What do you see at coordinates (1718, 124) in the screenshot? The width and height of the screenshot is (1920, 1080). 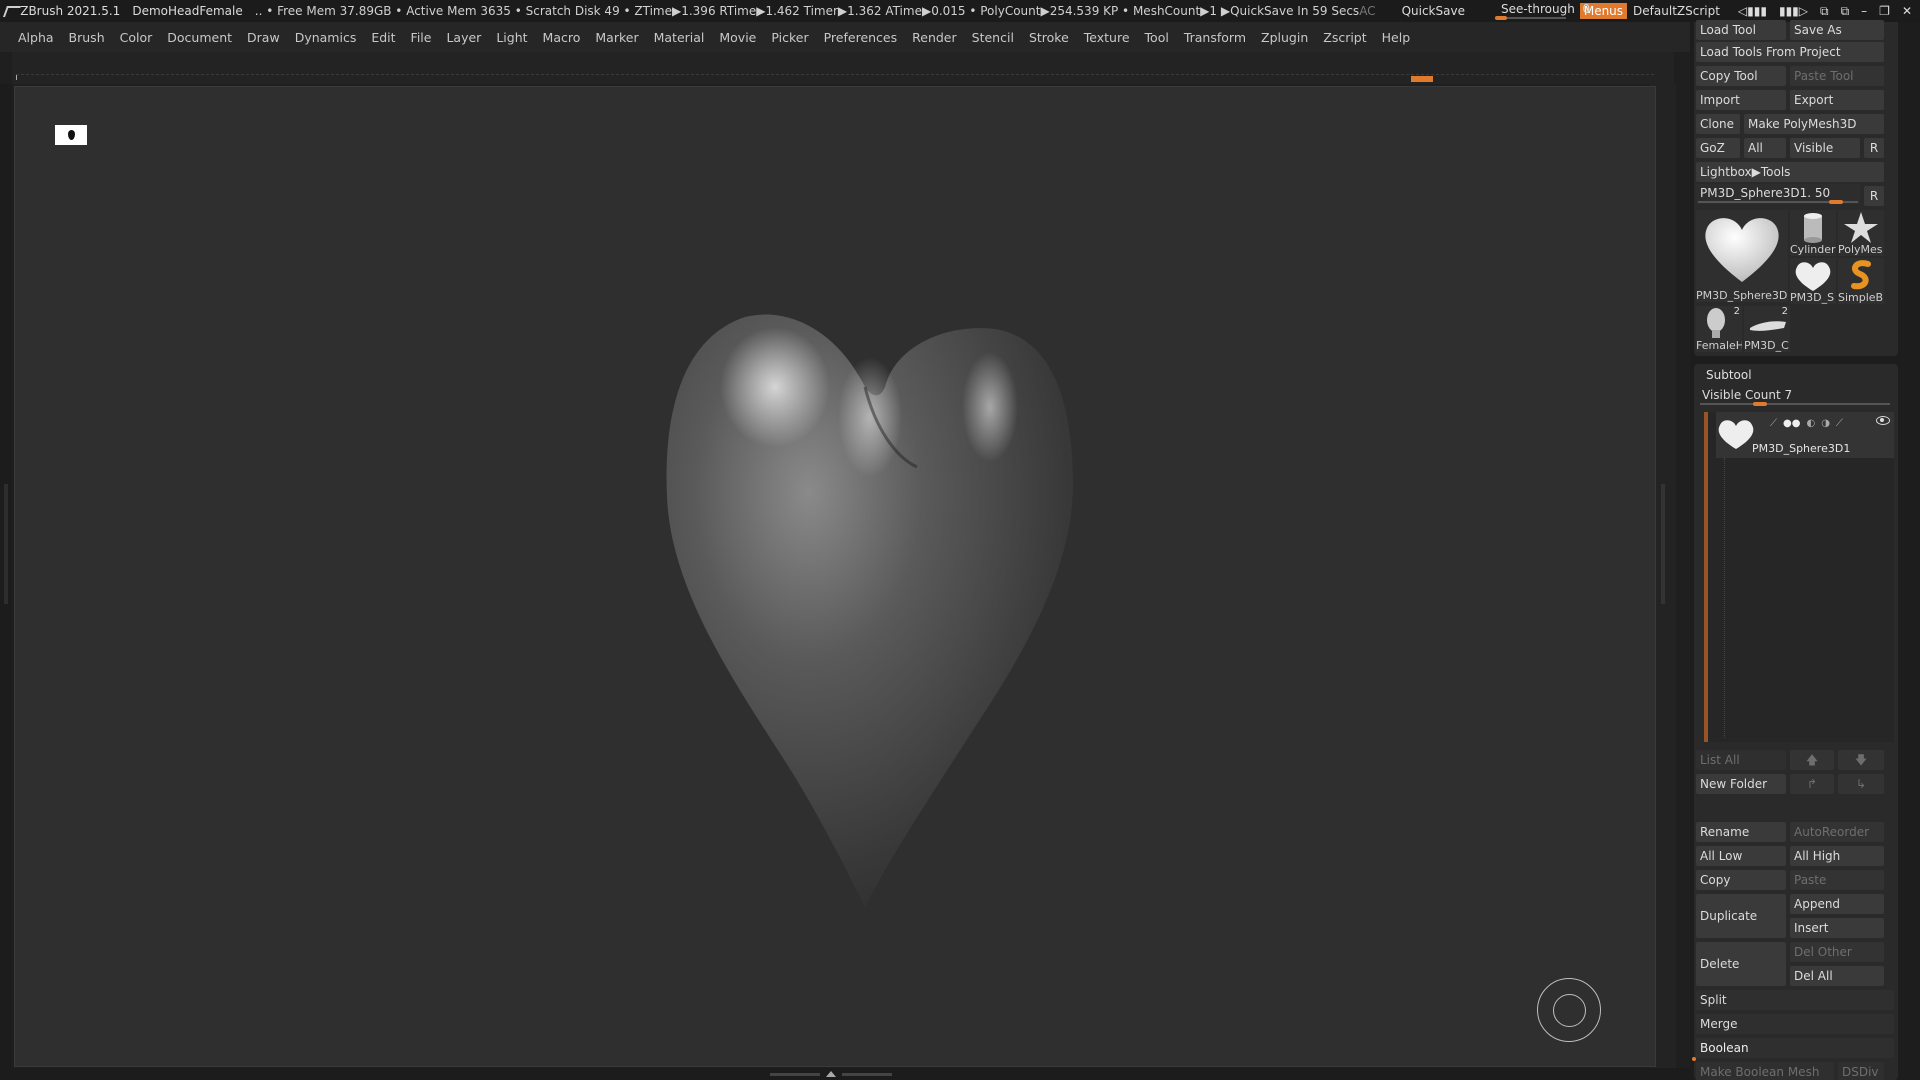 I see `clone-button: Clone` at bounding box center [1718, 124].